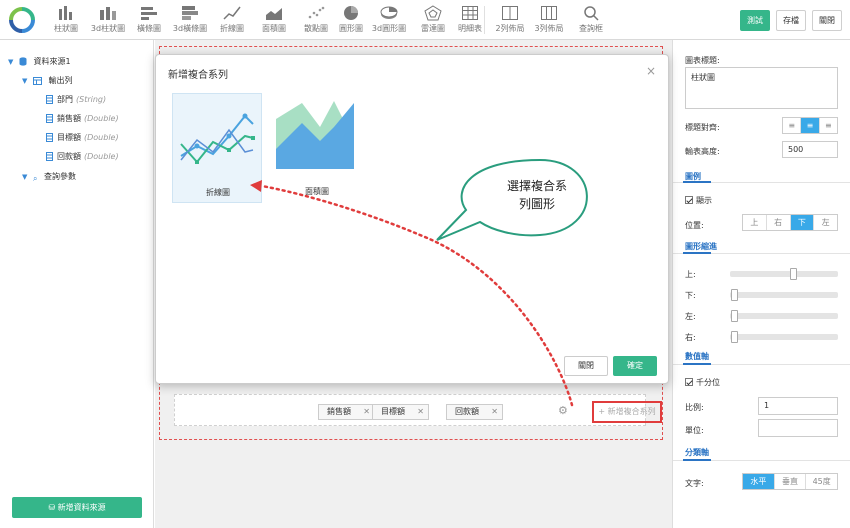 This screenshot has height=528, width=850. Describe the element at coordinates (651, 71) in the screenshot. I see `close-icon: ×` at that location.